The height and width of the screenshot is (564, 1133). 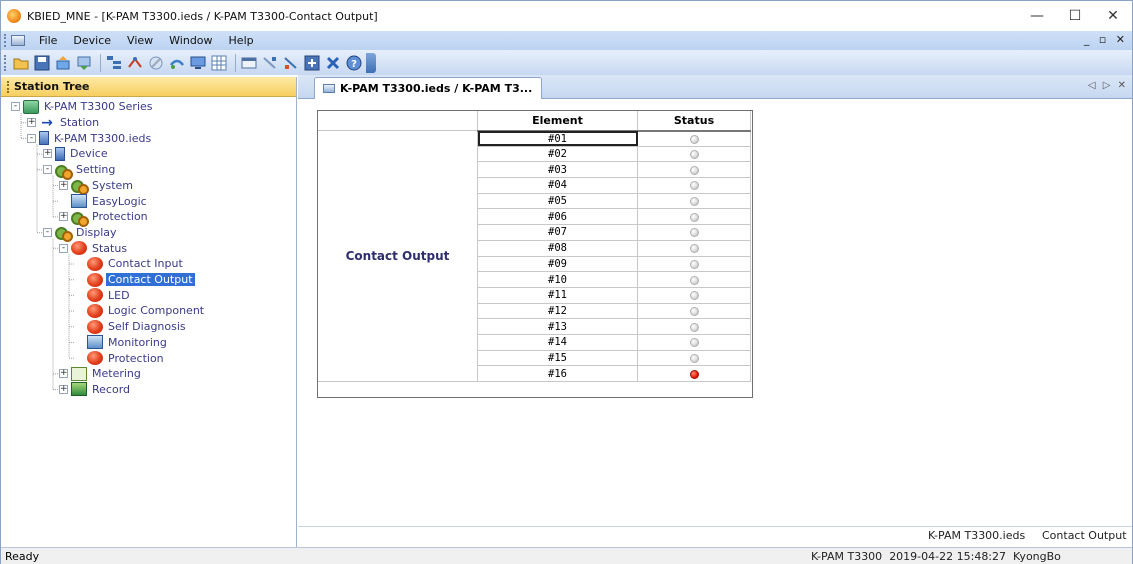 What do you see at coordinates (44, 138) in the screenshot?
I see `ieds-icon` at bounding box center [44, 138].